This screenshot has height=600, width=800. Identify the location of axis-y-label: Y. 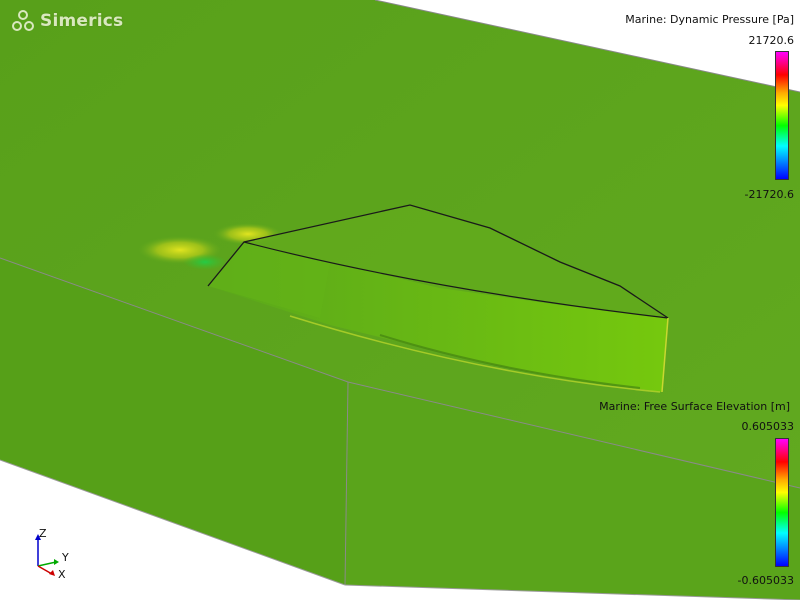
(65, 557).